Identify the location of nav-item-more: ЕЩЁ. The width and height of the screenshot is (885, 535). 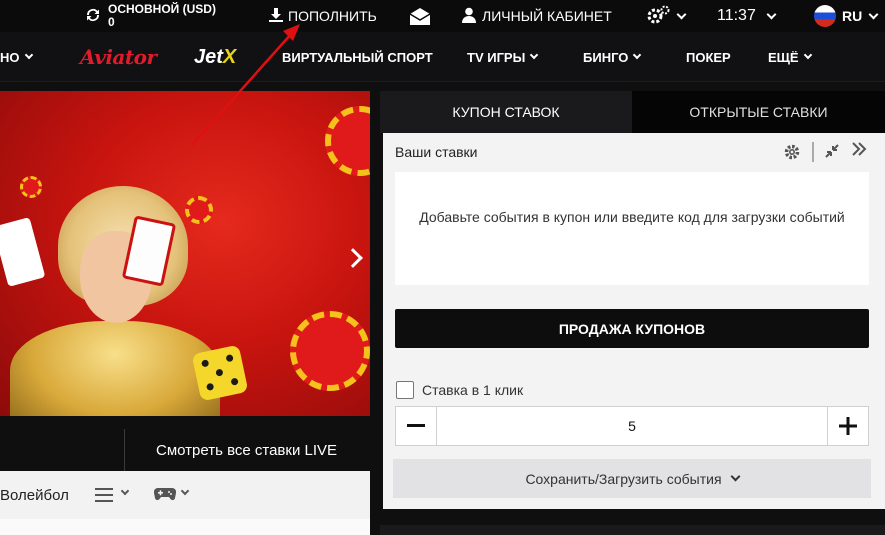
(790, 57).